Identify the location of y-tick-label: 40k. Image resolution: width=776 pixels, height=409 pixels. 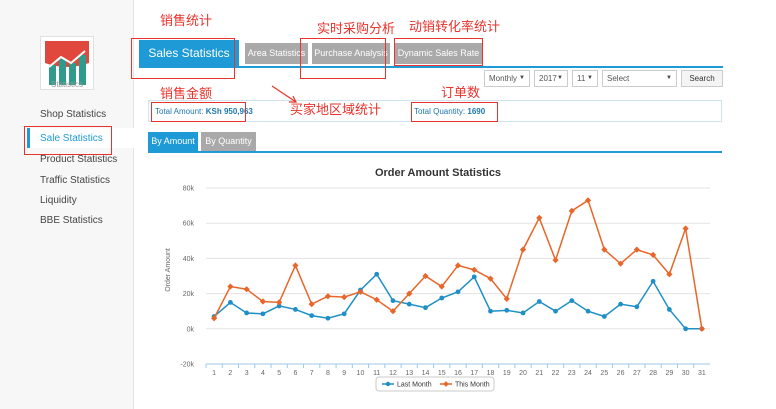
(189, 259).